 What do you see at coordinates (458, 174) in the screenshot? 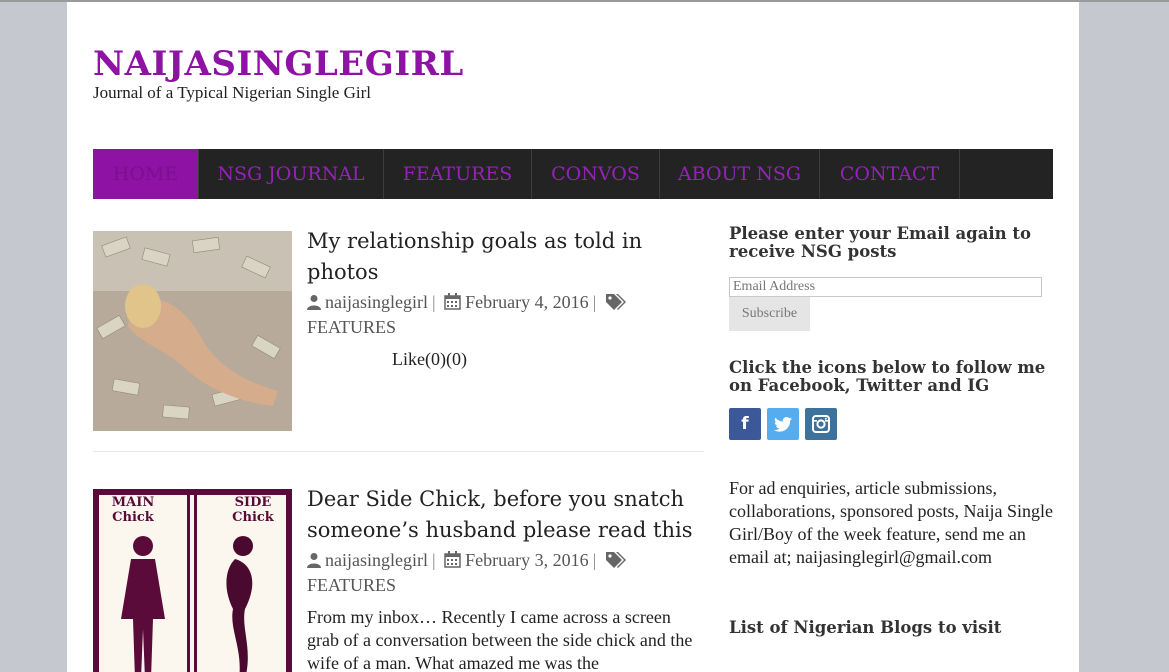
I see `nav-features: FEATURES` at bounding box center [458, 174].